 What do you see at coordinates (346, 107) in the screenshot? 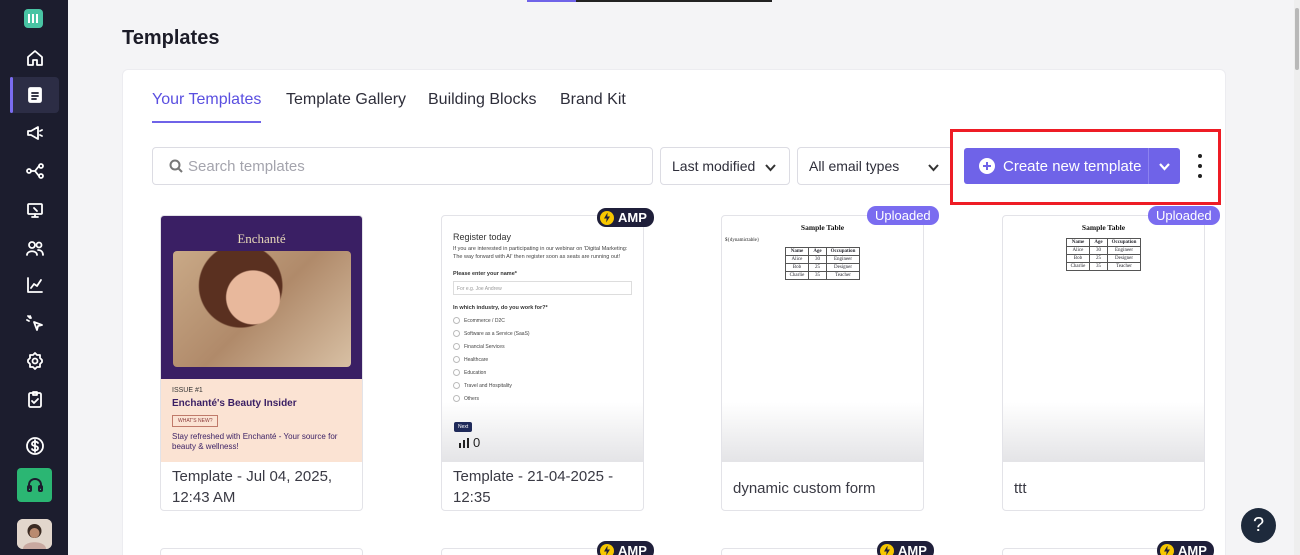
I see `tab-template-gallery: Template Gallery` at bounding box center [346, 107].